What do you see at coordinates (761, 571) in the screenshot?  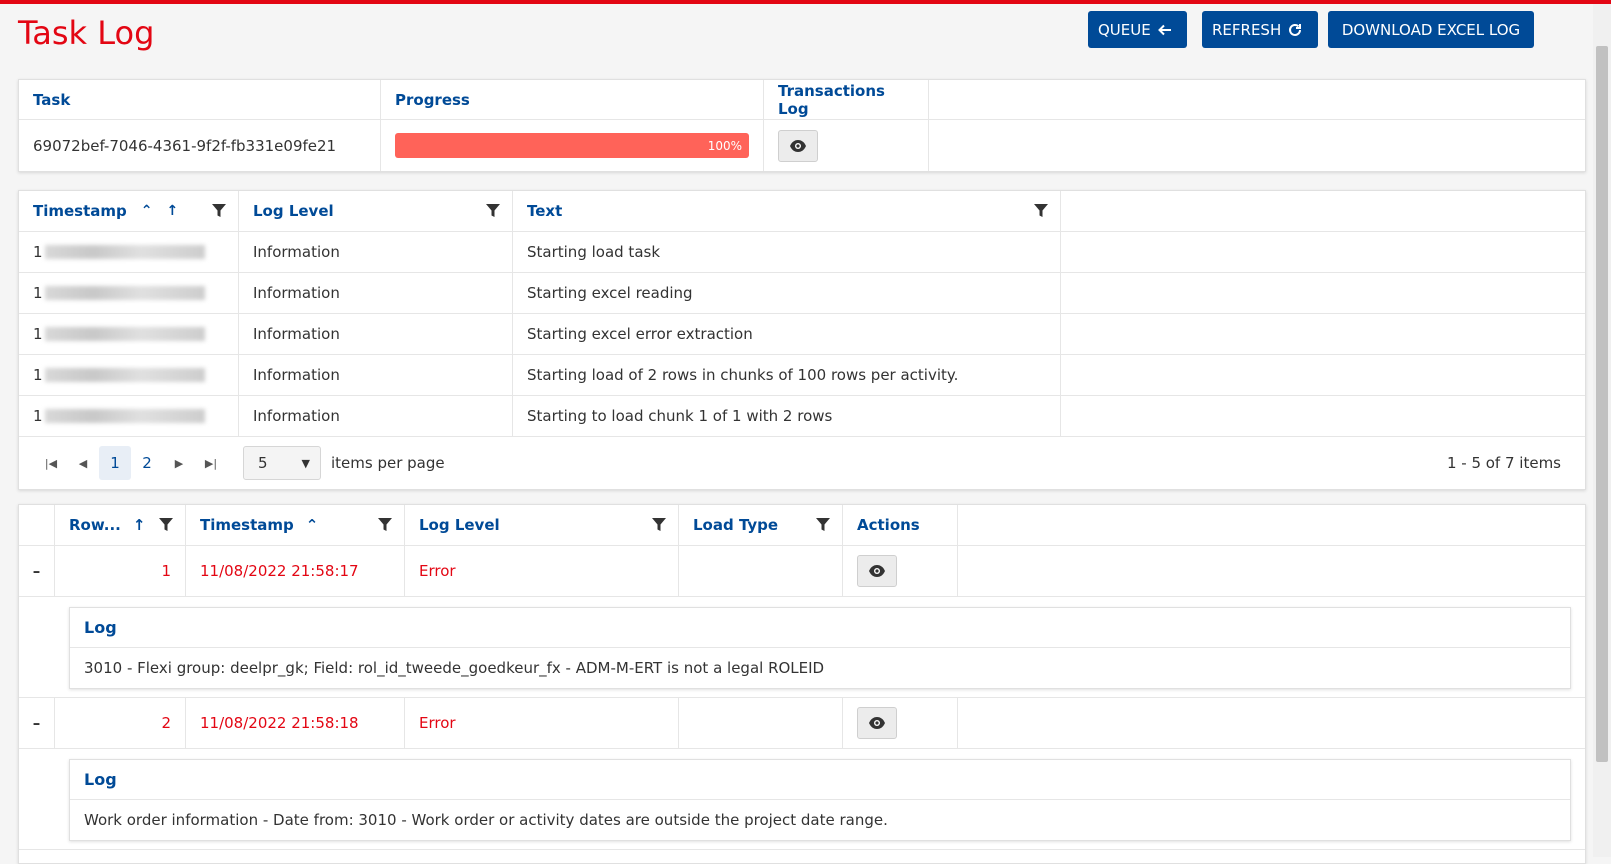 I see `row-load-type` at bounding box center [761, 571].